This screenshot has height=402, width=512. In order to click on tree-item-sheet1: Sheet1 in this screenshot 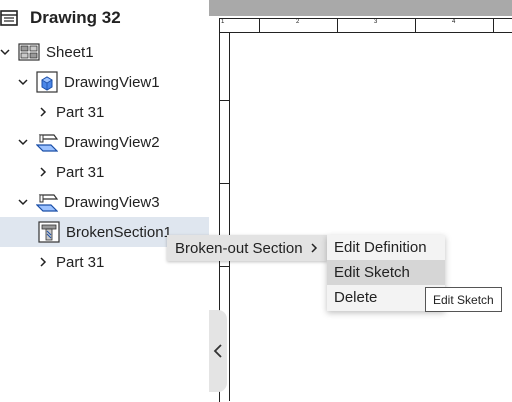, I will do `click(104, 52)`.